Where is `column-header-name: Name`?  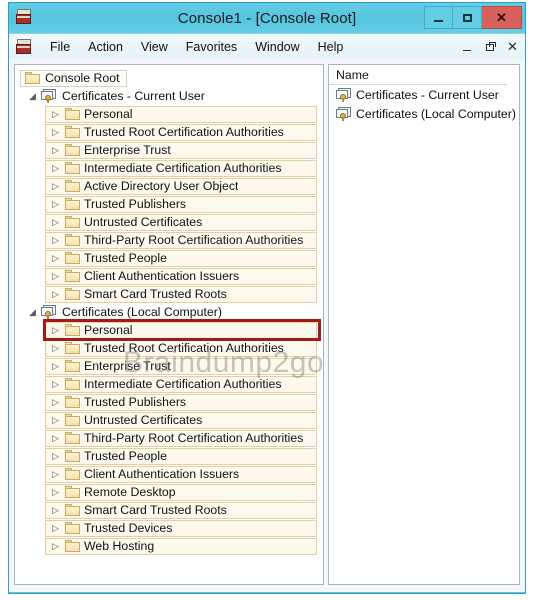
column-header-name: Name is located at coordinates (418, 75).